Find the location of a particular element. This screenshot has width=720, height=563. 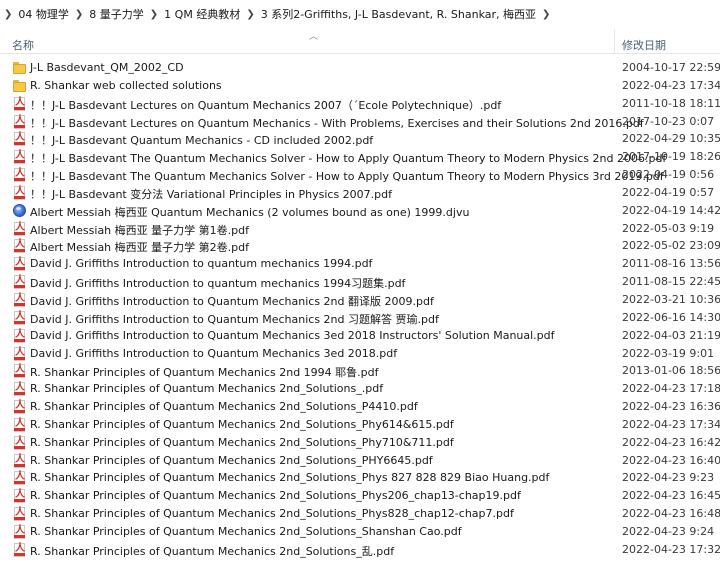

column-divider is located at coordinates (614, 42).